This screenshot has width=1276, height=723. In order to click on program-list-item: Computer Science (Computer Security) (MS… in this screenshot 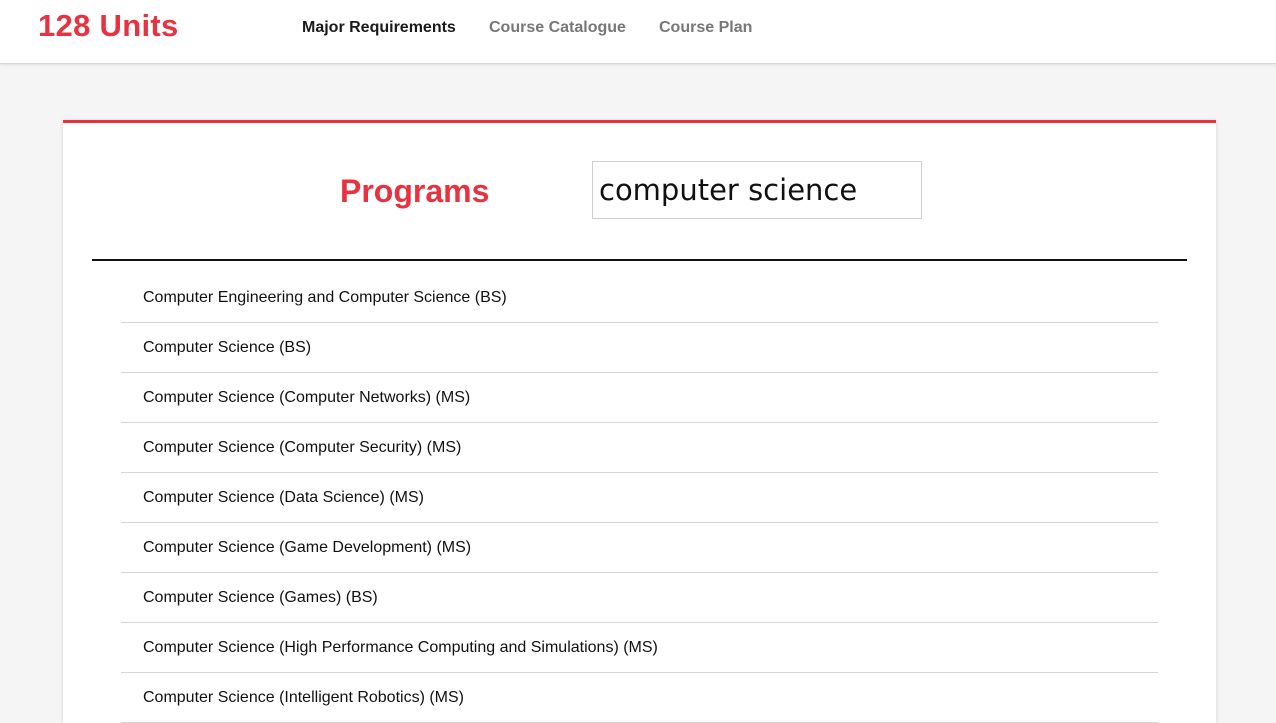, I will do `click(639, 448)`.